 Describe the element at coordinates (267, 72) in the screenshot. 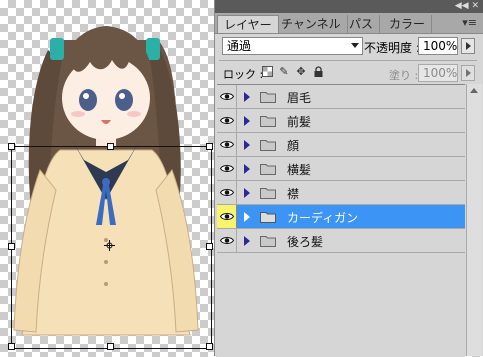

I see `lock-transparent-icon` at that location.